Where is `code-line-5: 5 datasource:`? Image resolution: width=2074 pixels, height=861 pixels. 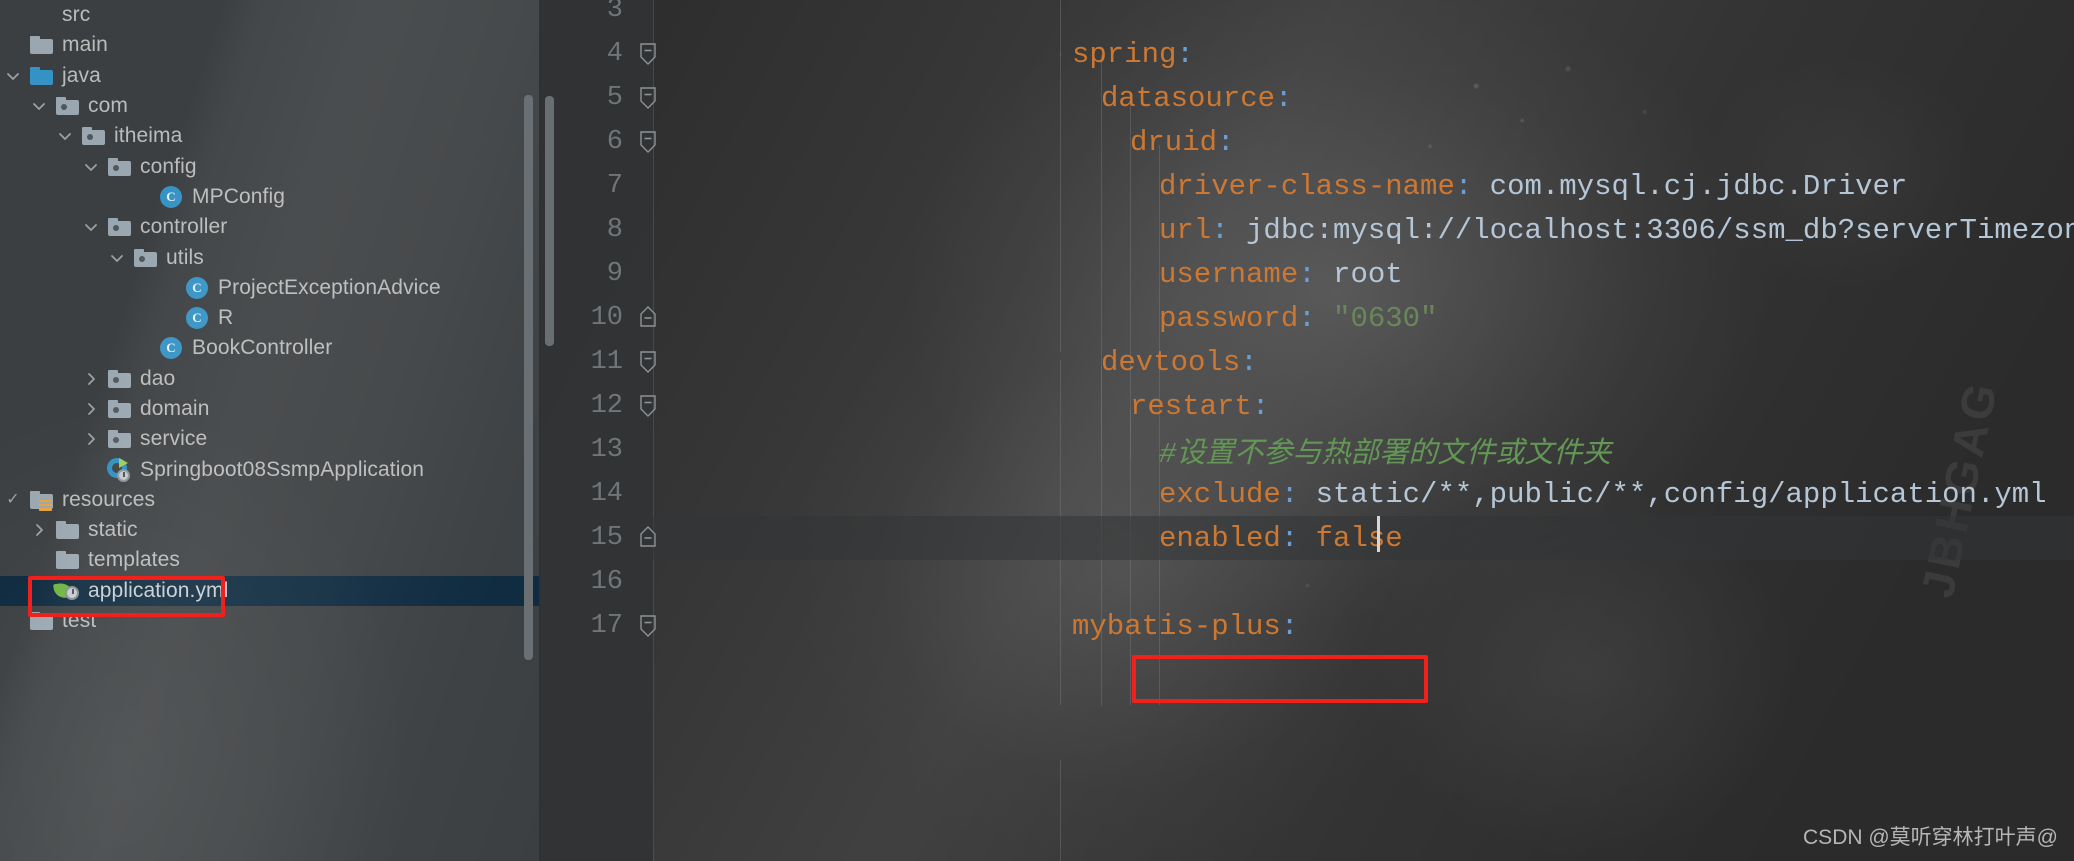 code-line-5: 5 datasource: is located at coordinates (1307, 98).